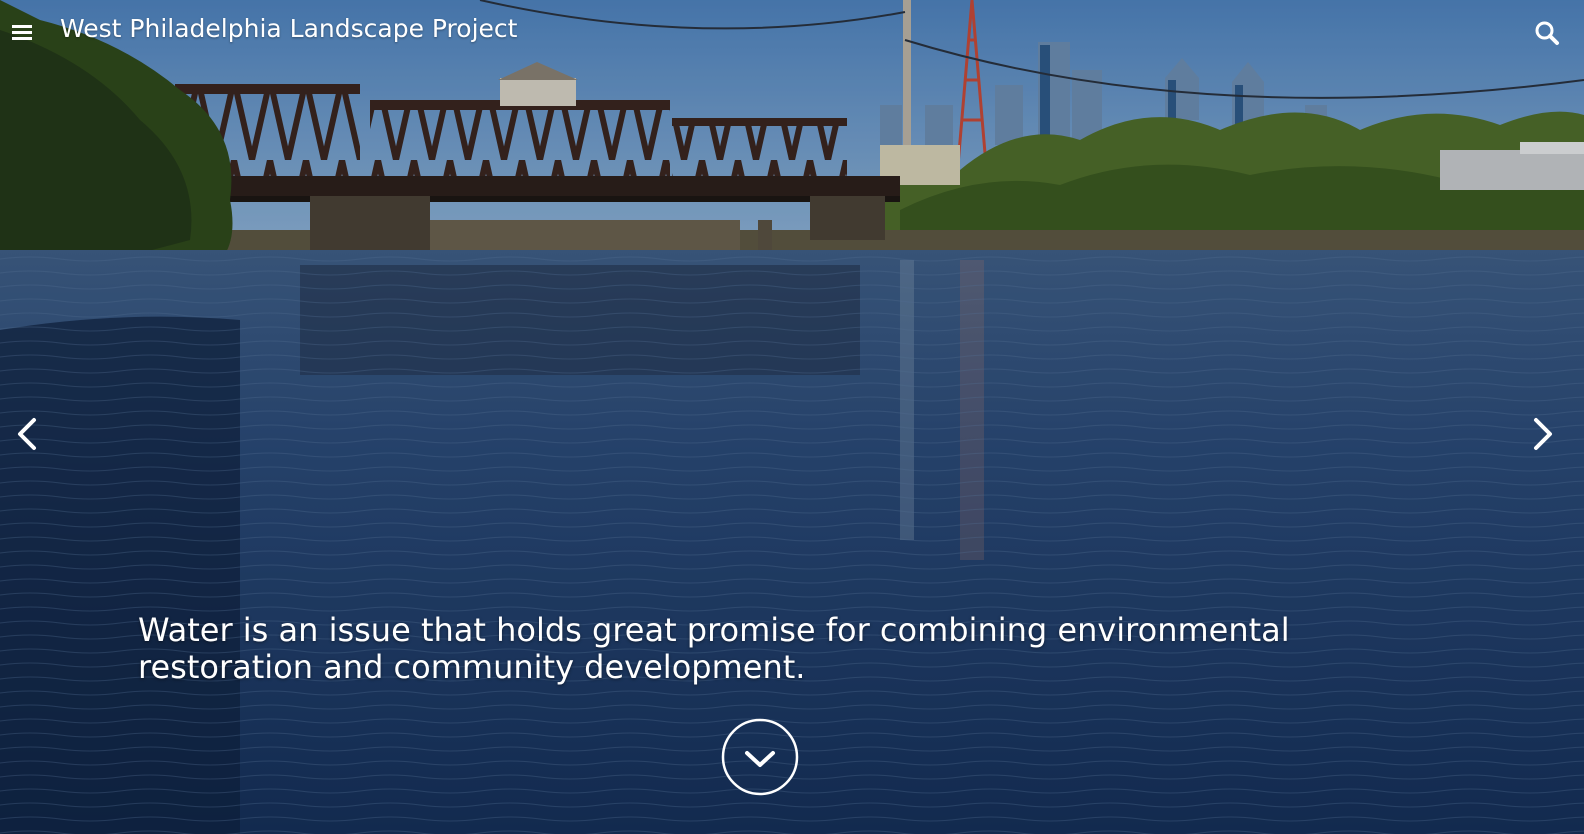  I want to click on site-header: West Philadelphia Landscape Project, so click(792, 32).